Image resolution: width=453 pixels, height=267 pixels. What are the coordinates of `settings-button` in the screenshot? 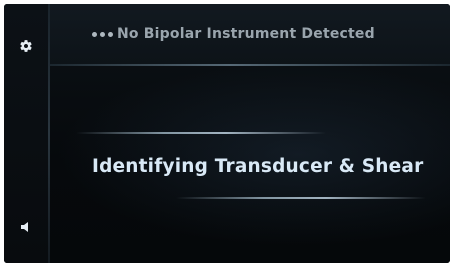 It's located at (26, 46).